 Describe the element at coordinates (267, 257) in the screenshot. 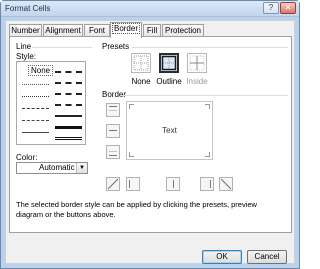

I see `cancel-button: Cancel` at that location.